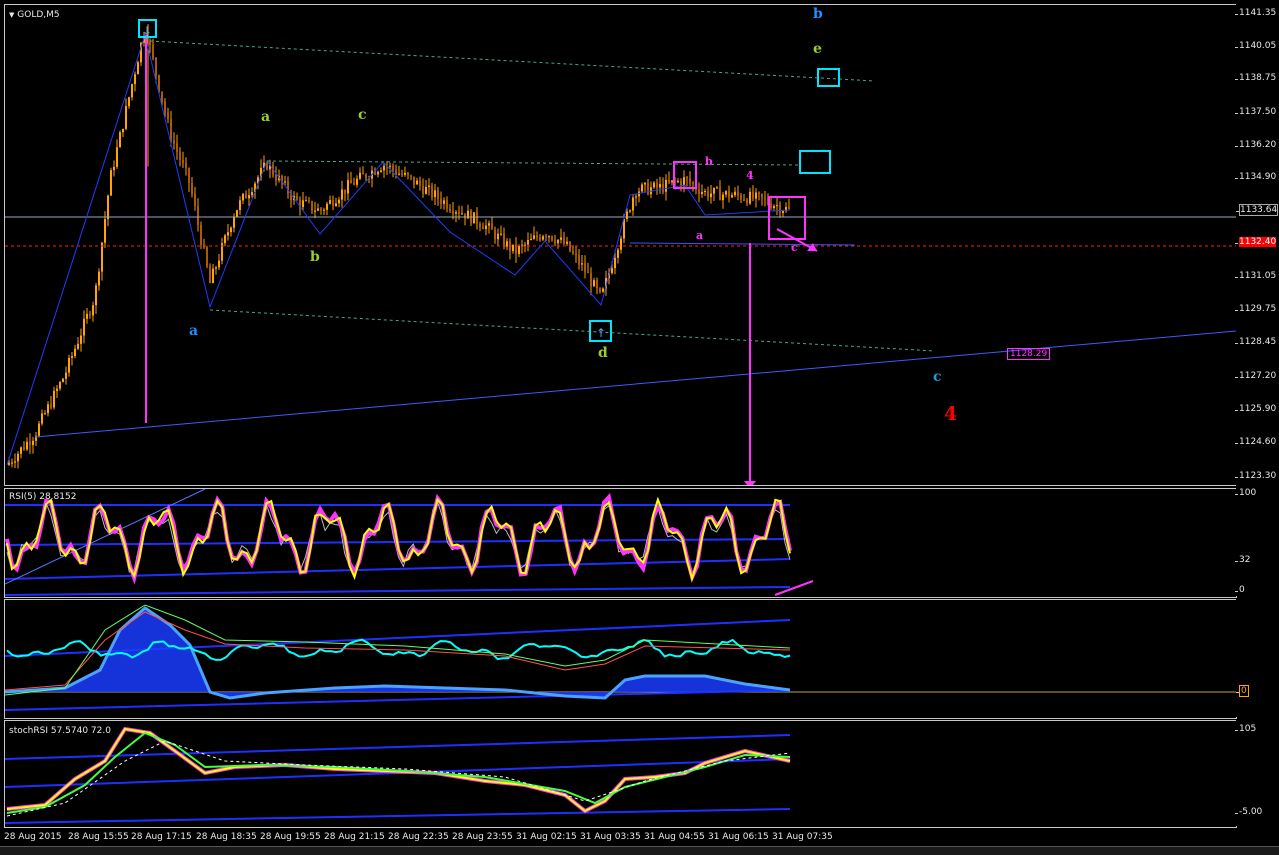  Describe the element at coordinates (418, 837) in the screenshot. I see `time-tick: 28 Aug 22:35` at that location.